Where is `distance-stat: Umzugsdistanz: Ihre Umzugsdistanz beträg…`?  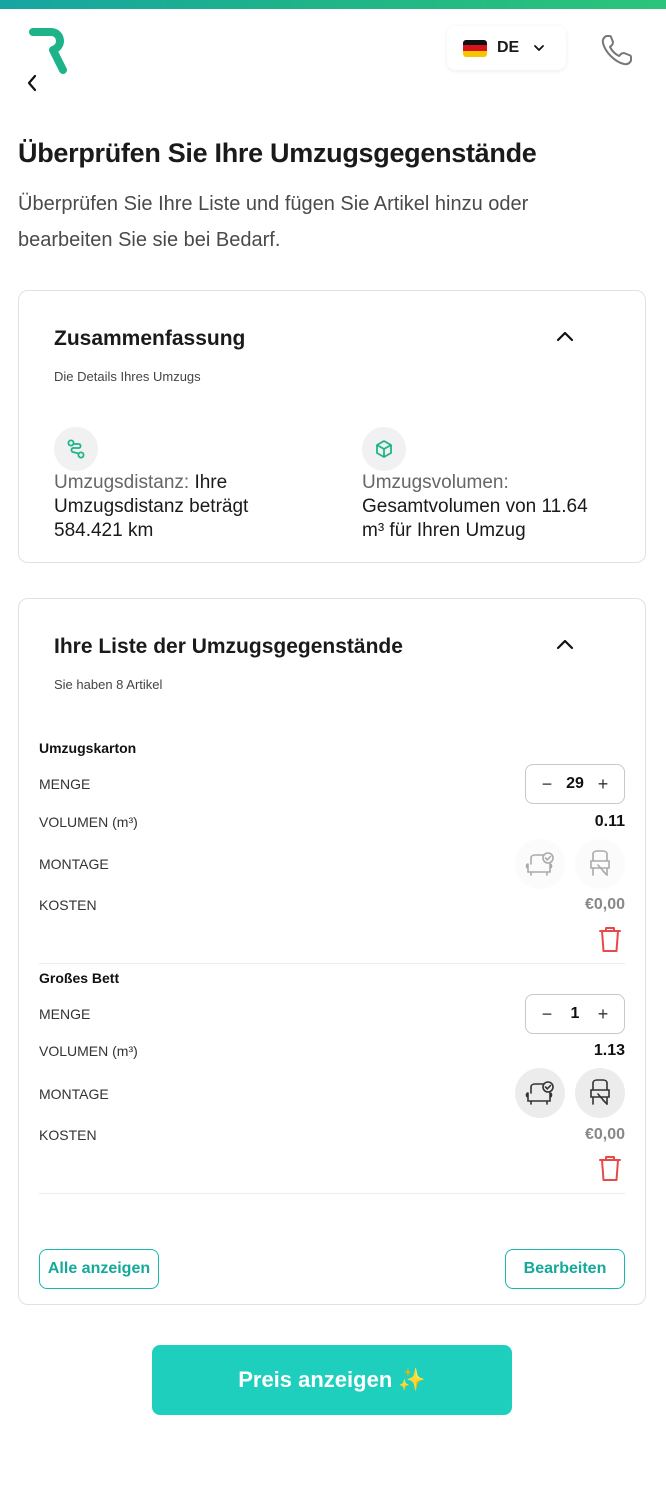
distance-stat: Umzugsdistanz: Ihre Umzugsdistanz beträg… is located at coordinates (179, 507).